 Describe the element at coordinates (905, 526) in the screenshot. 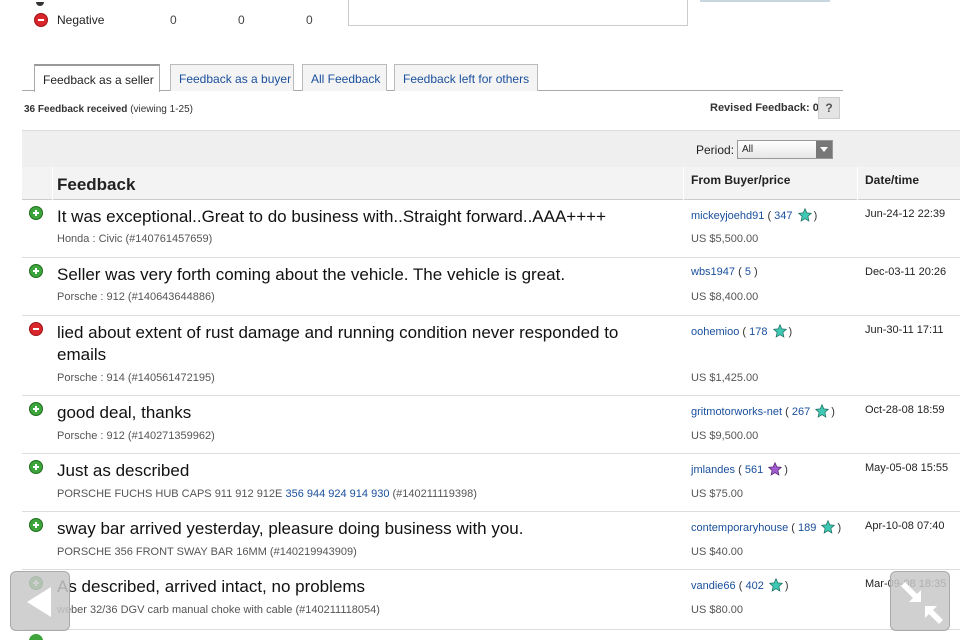

I see `date-time: Apr-10-08 07:40` at that location.